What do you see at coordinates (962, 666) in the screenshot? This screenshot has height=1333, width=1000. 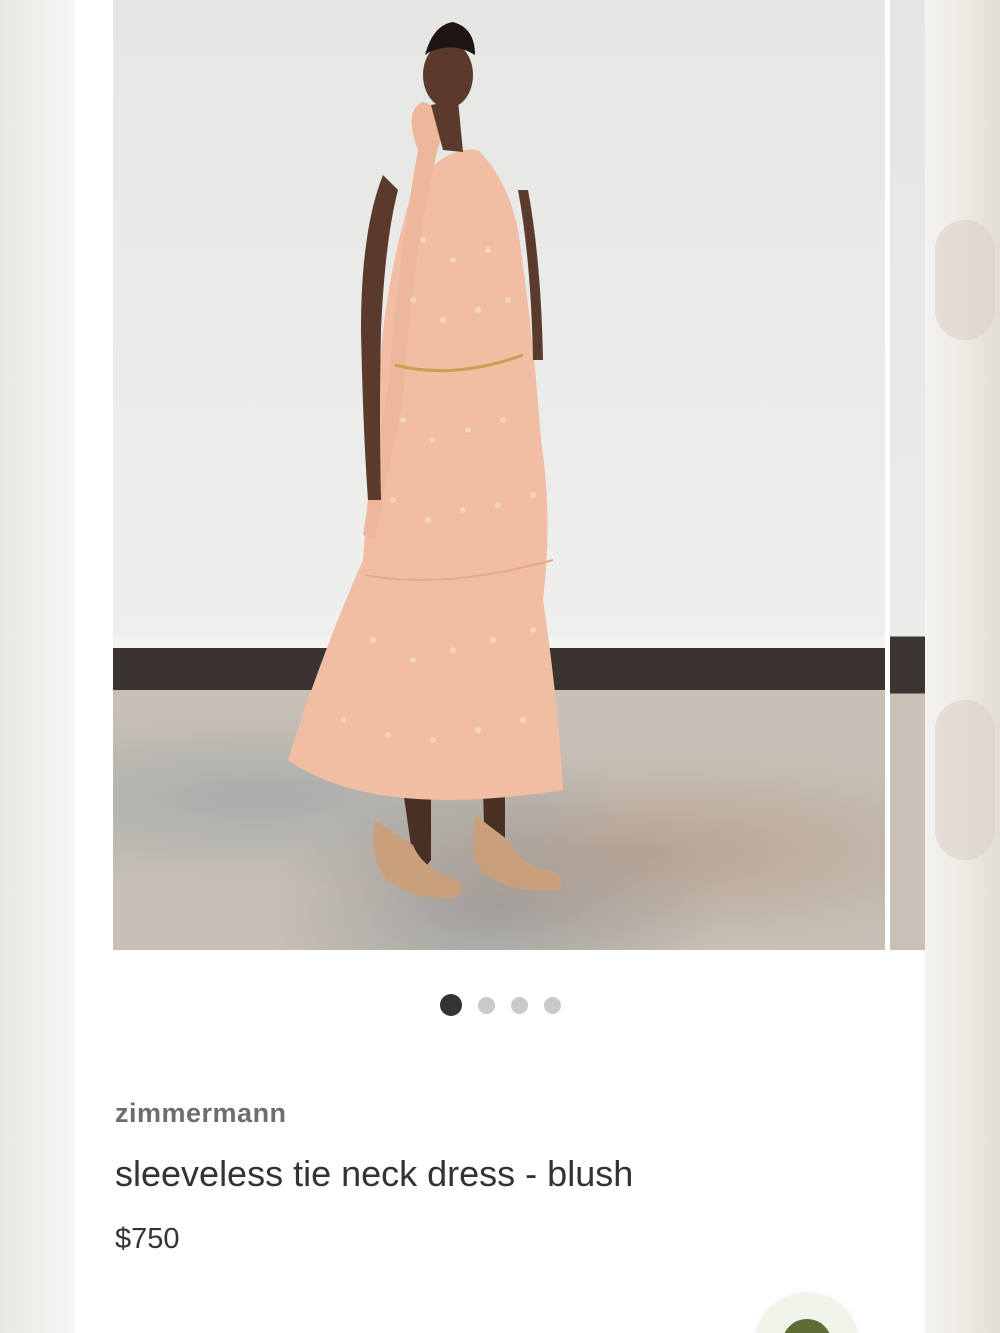 I see `background-blur-right` at bounding box center [962, 666].